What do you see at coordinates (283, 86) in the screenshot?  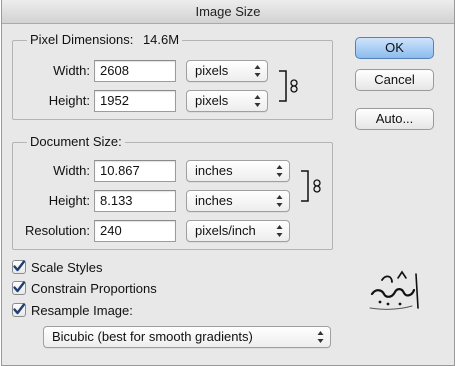 I see `pixel-link-bracket` at bounding box center [283, 86].